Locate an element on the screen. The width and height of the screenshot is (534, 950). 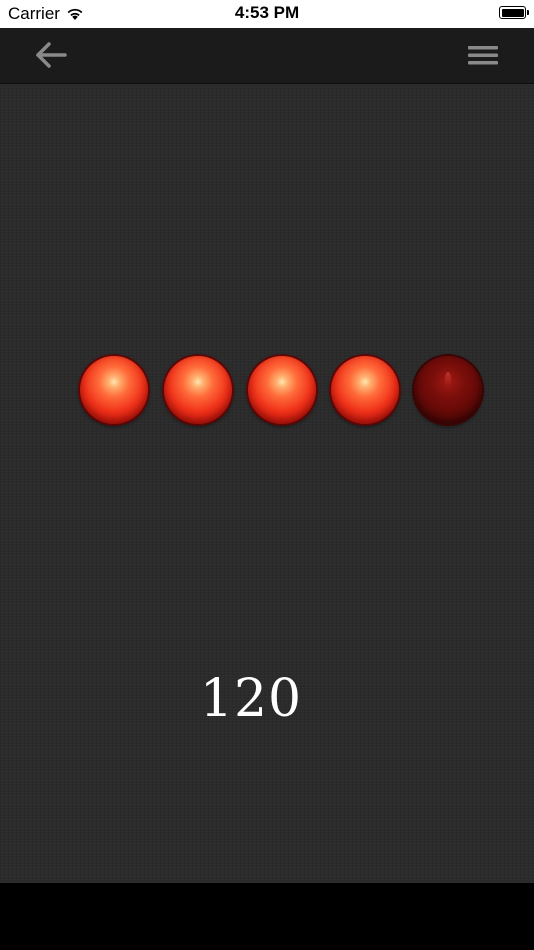
status-time: 4:53 PM is located at coordinates (267, 12).